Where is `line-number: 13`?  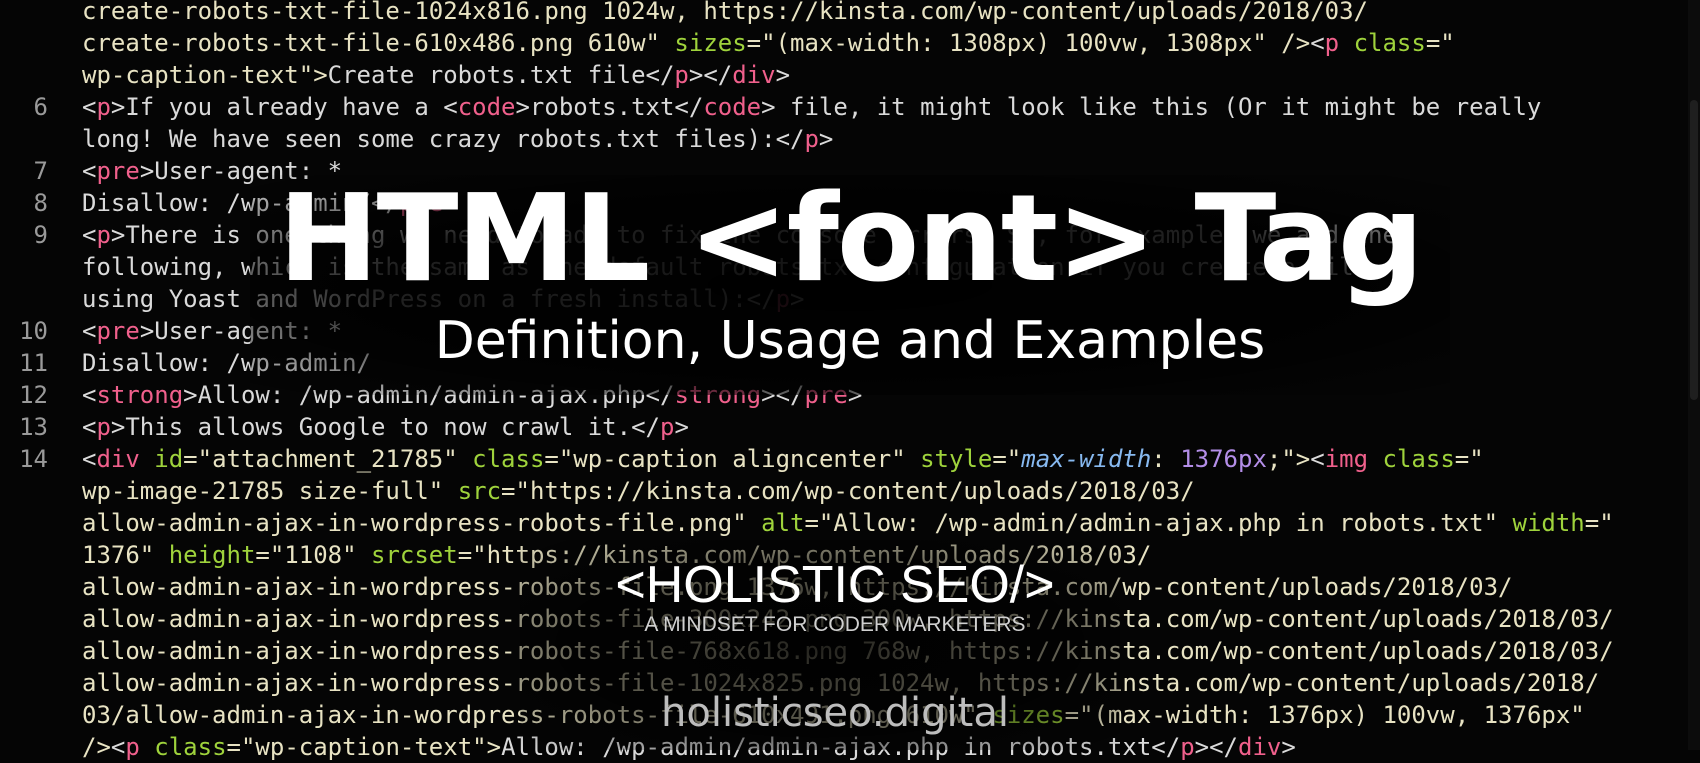 line-number: 13 is located at coordinates (33, 427).